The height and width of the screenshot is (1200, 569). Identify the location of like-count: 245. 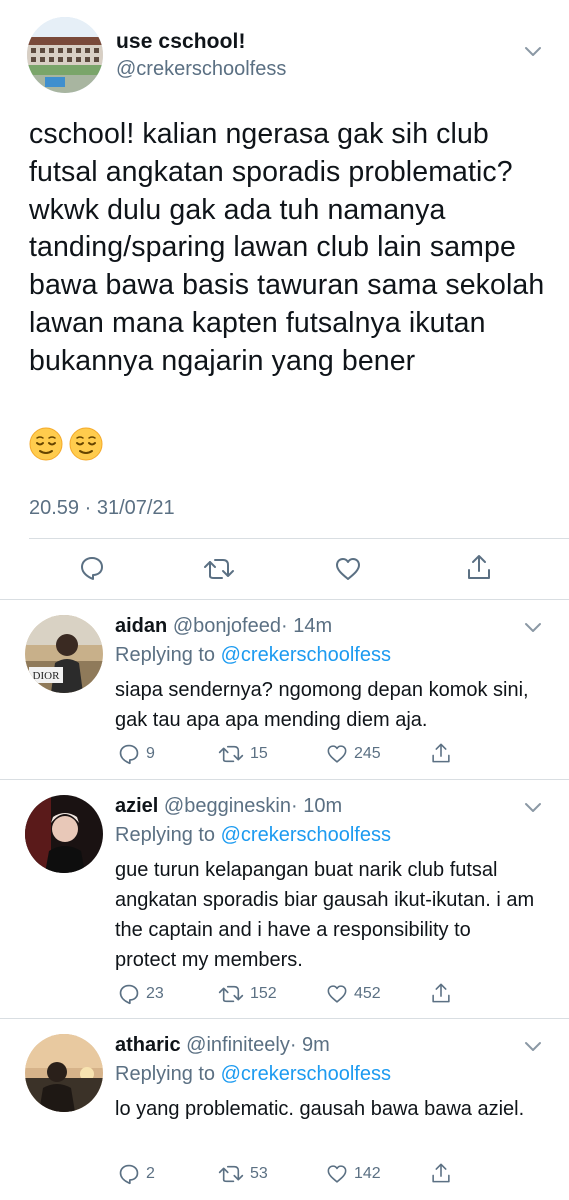
(367, 753).